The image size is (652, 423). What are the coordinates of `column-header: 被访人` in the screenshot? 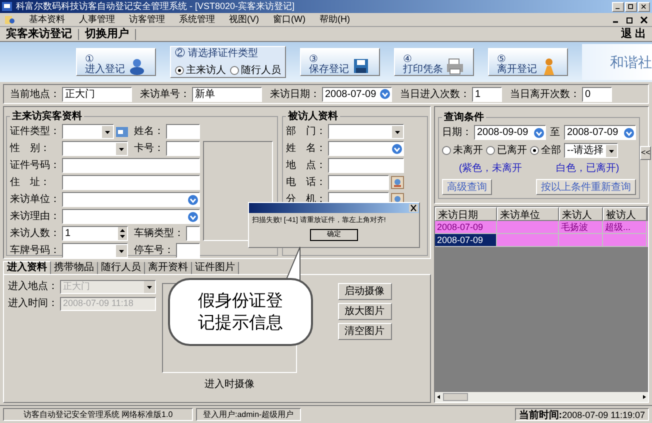 It's located at (625, 214).